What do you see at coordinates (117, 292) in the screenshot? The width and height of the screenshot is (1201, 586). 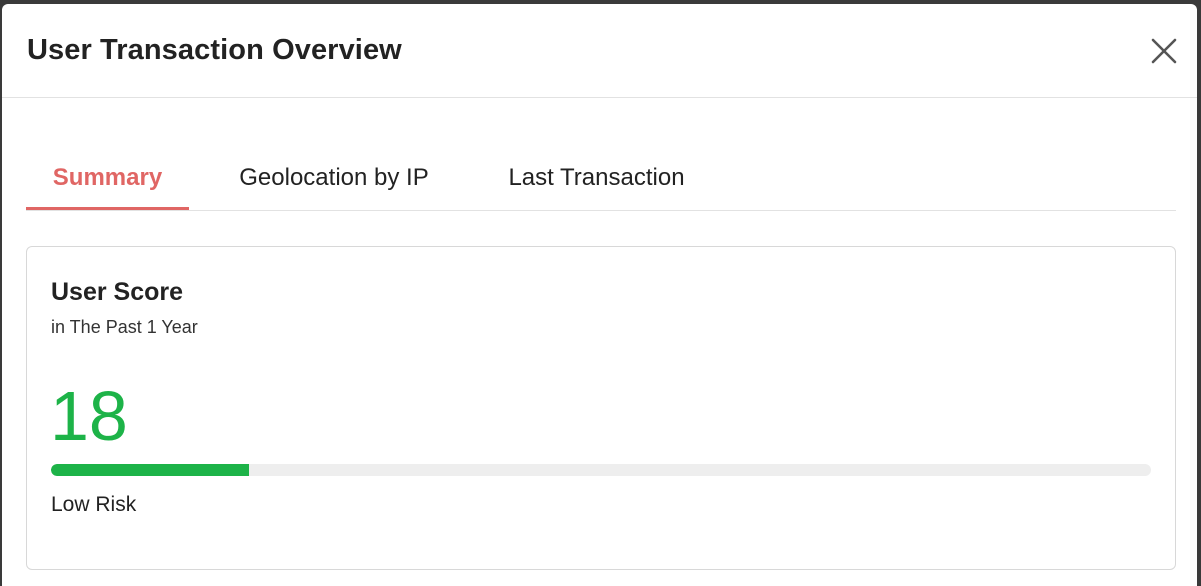 I see `user-score-title: User Score` at bounding box center [117, 292].